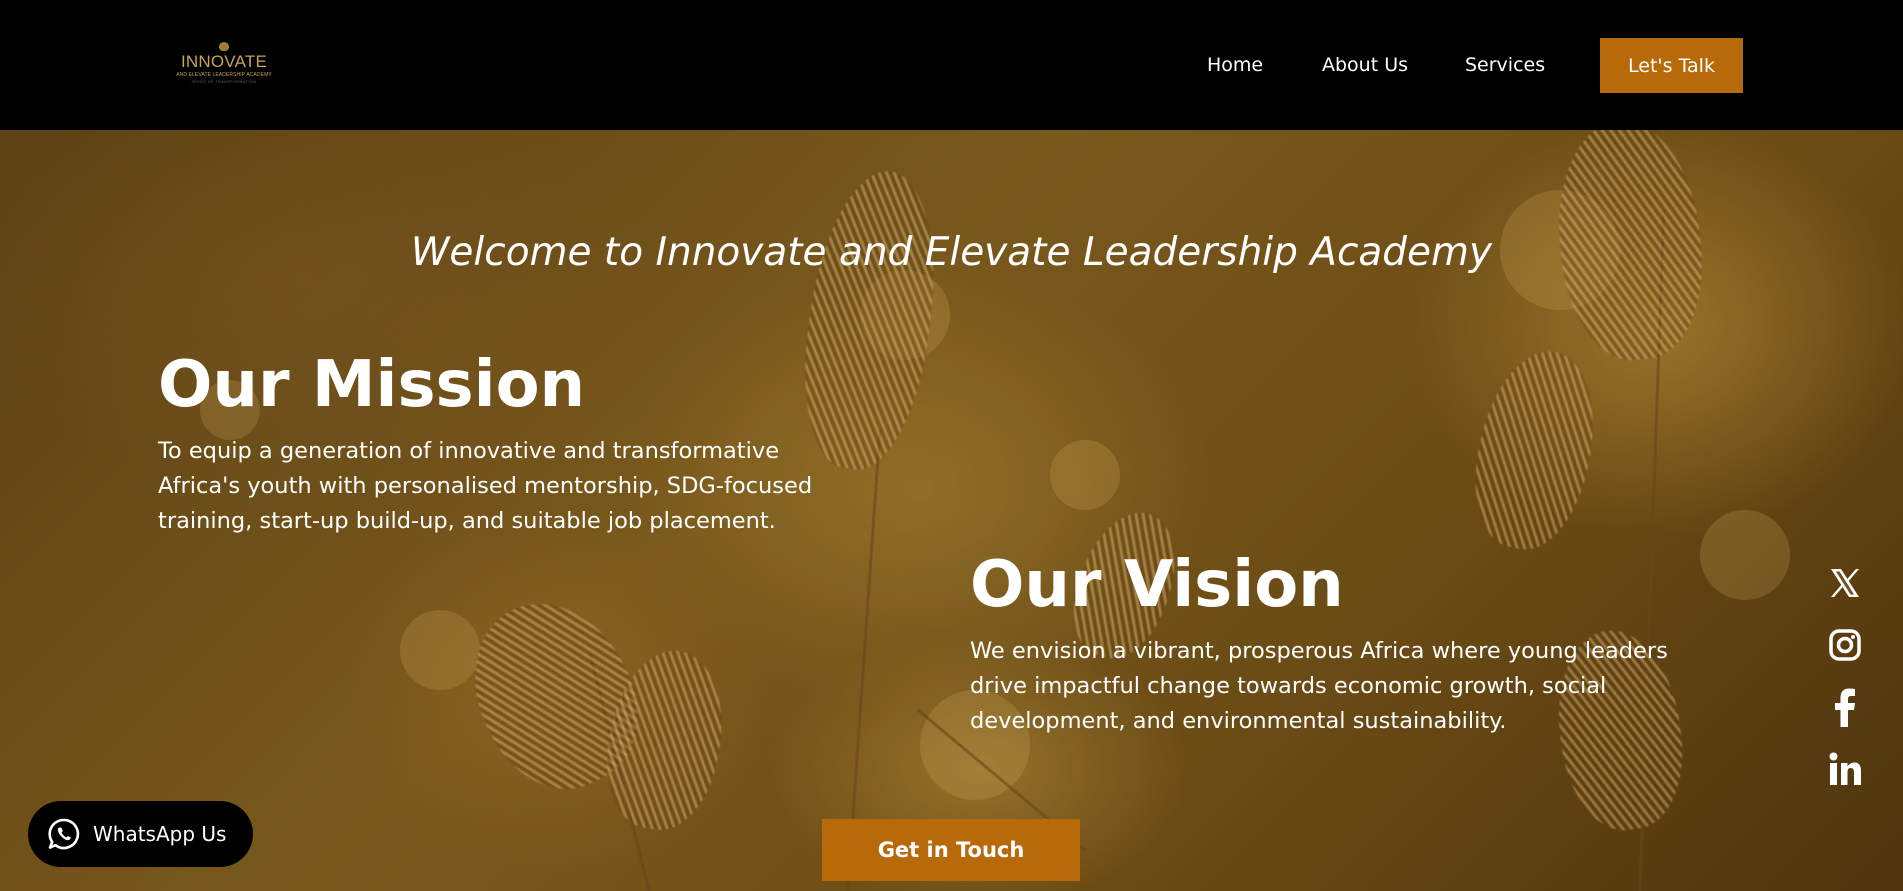  Describe the element at coordinates (1235, 65) in the screenshot. I see `nav-home: Home` at that location.